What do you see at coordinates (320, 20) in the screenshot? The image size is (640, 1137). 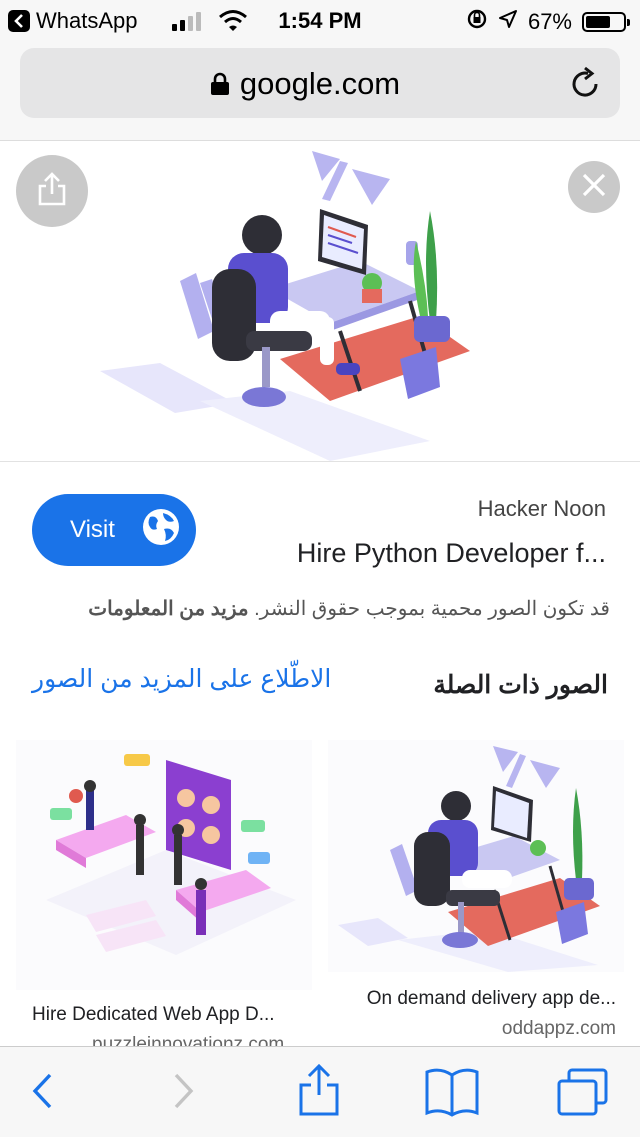 I see `status-bar: WhatsApp 1:54 PM 67%` at bounding box center [320, 20].